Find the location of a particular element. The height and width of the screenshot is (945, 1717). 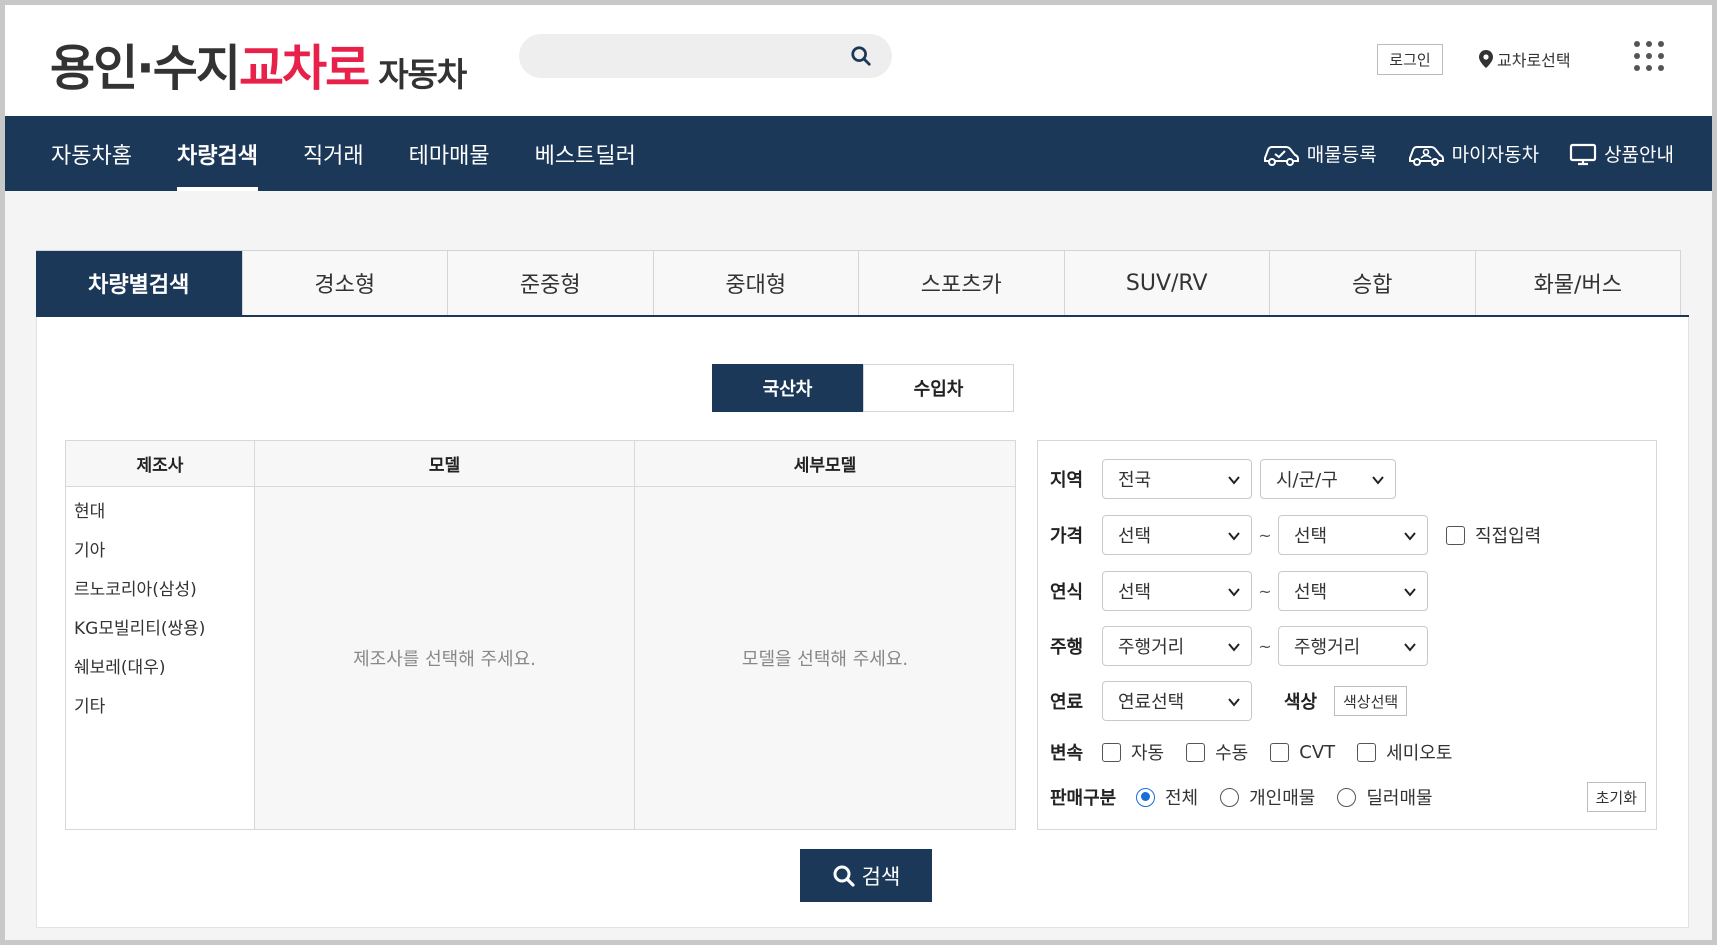

login-button: 로그인 is located at coordinates (1410, 59).